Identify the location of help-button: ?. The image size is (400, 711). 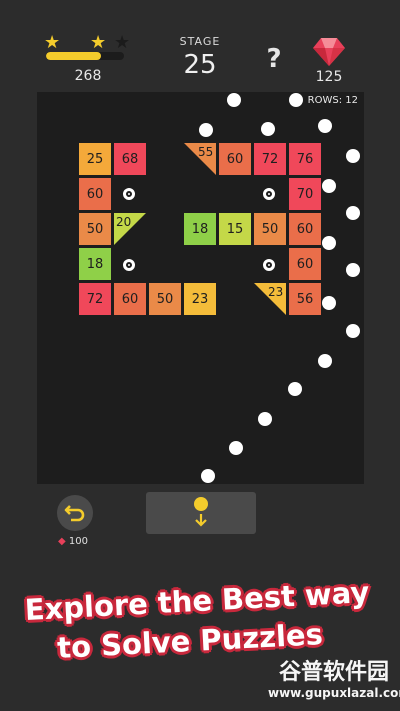
(274, 59).